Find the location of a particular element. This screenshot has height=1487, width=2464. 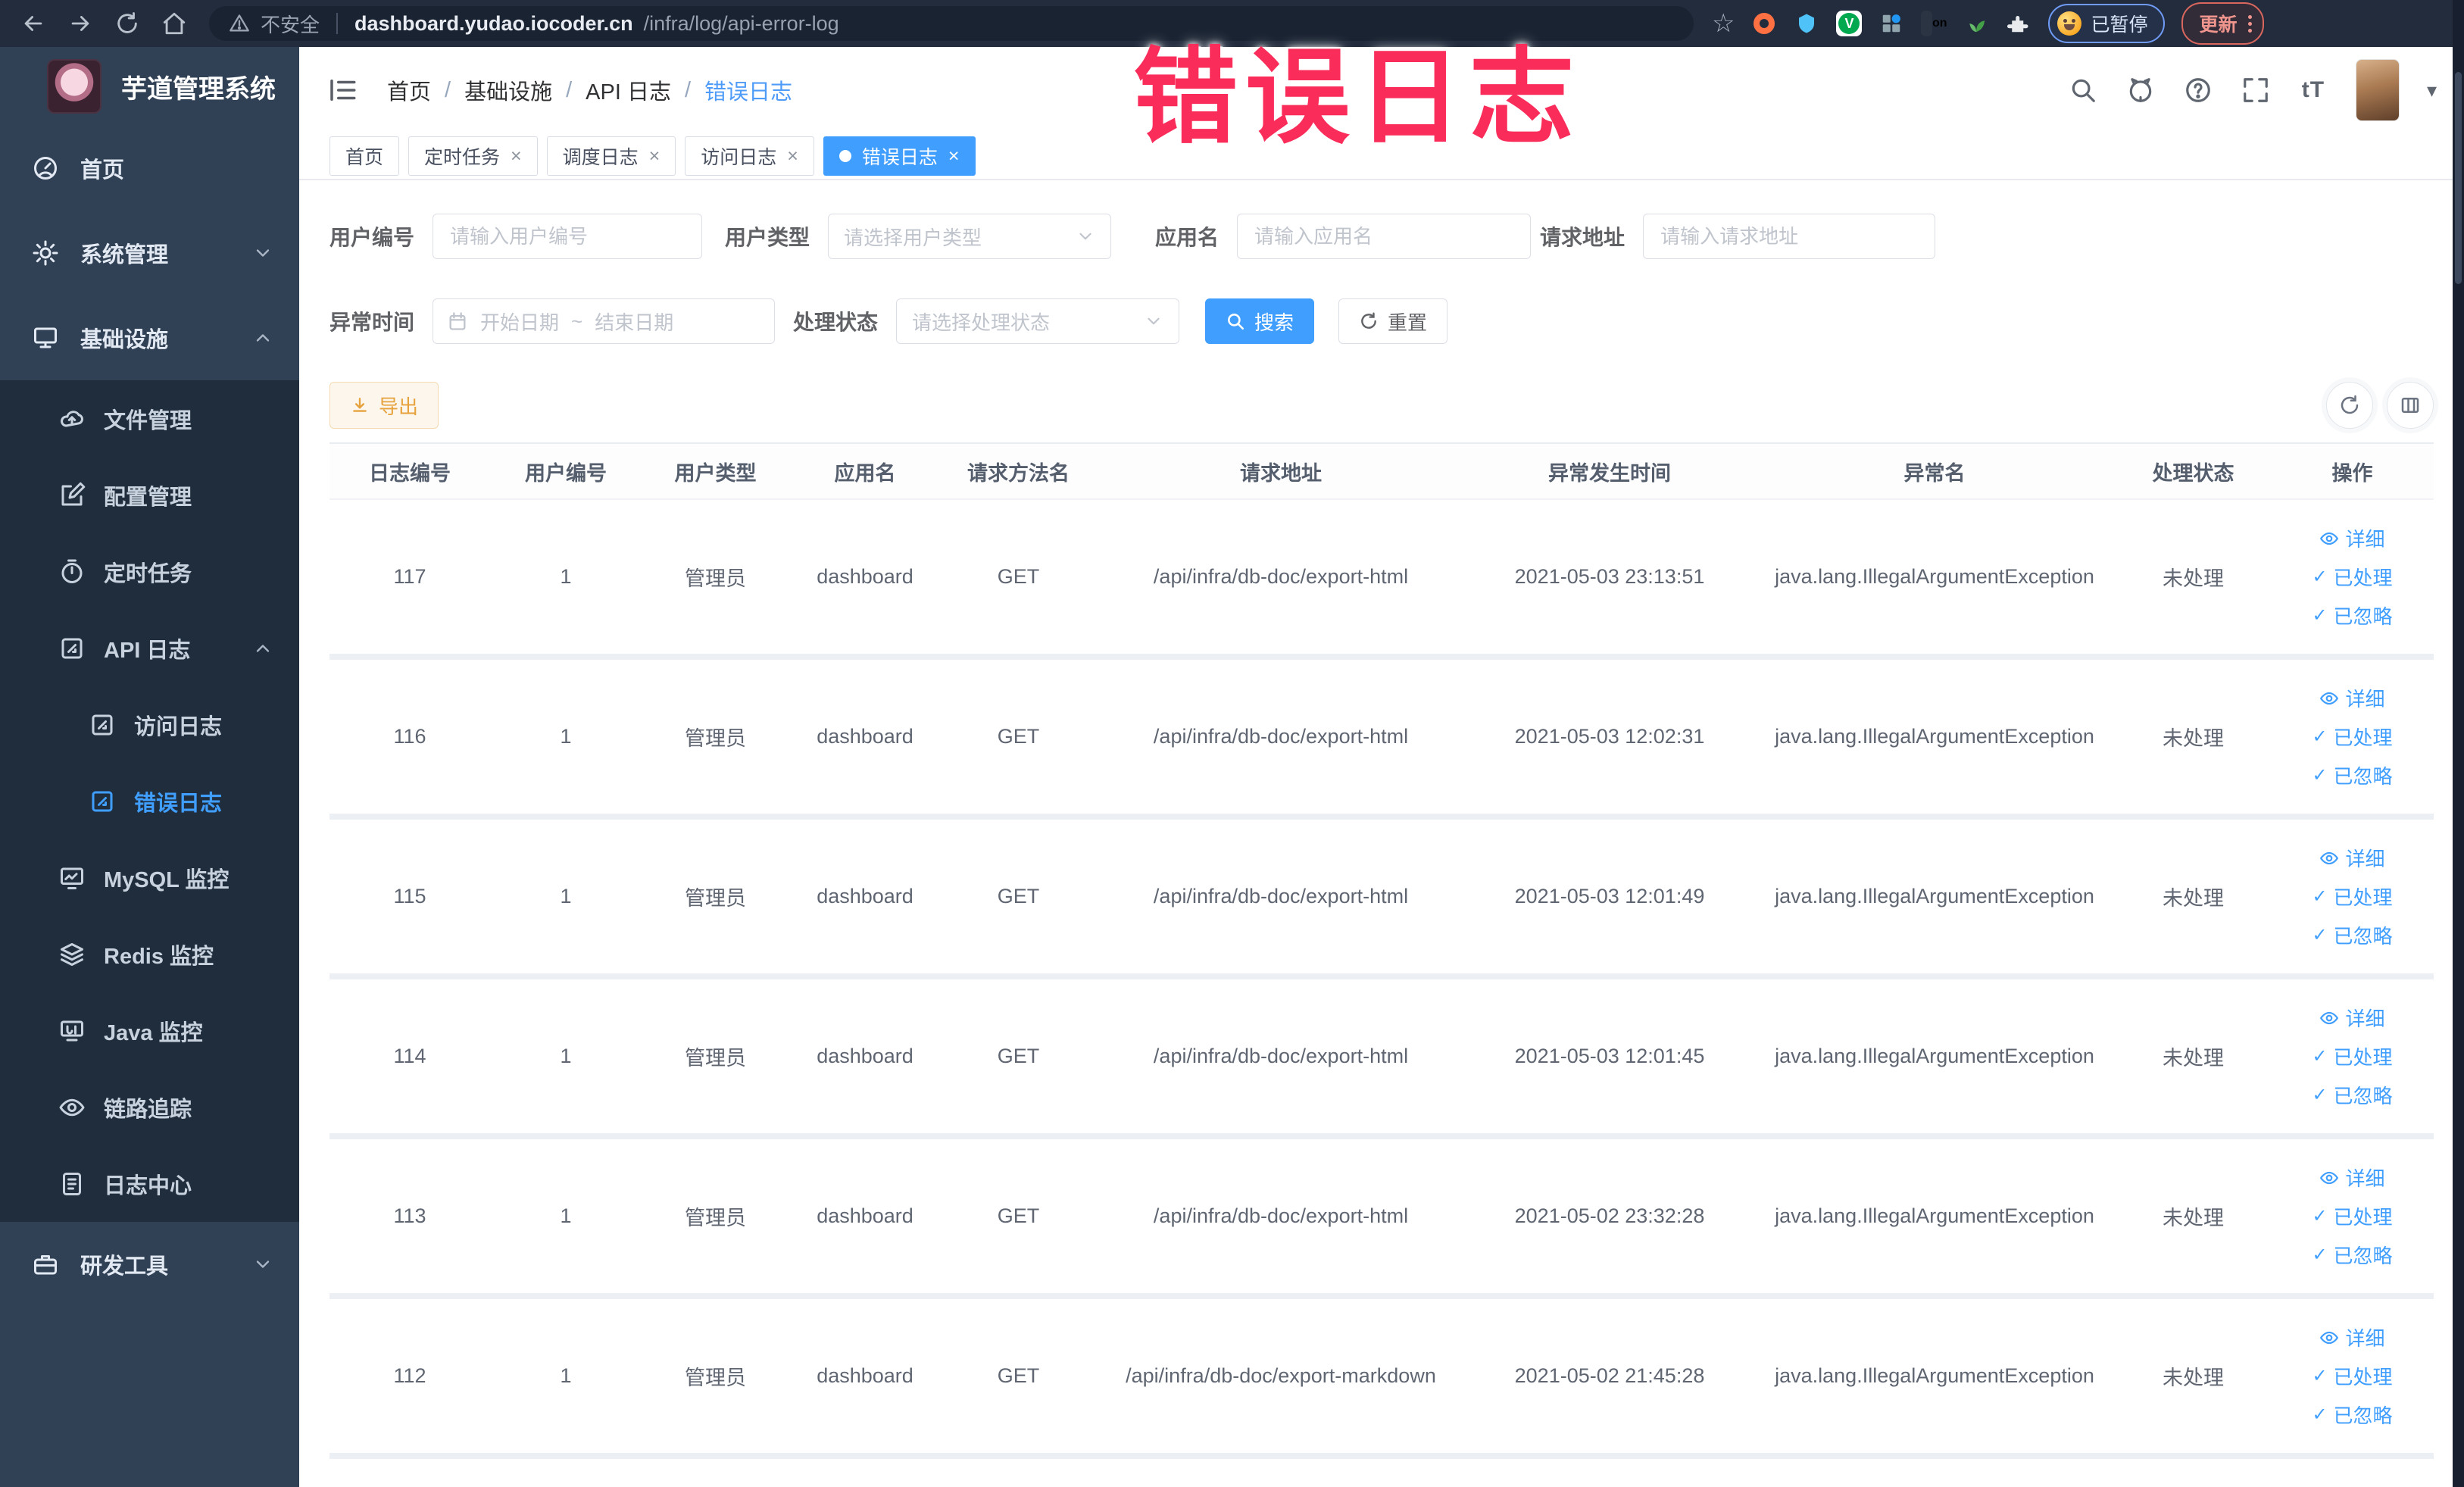

security-label: 不安全 is located at coordinates (290, 24).